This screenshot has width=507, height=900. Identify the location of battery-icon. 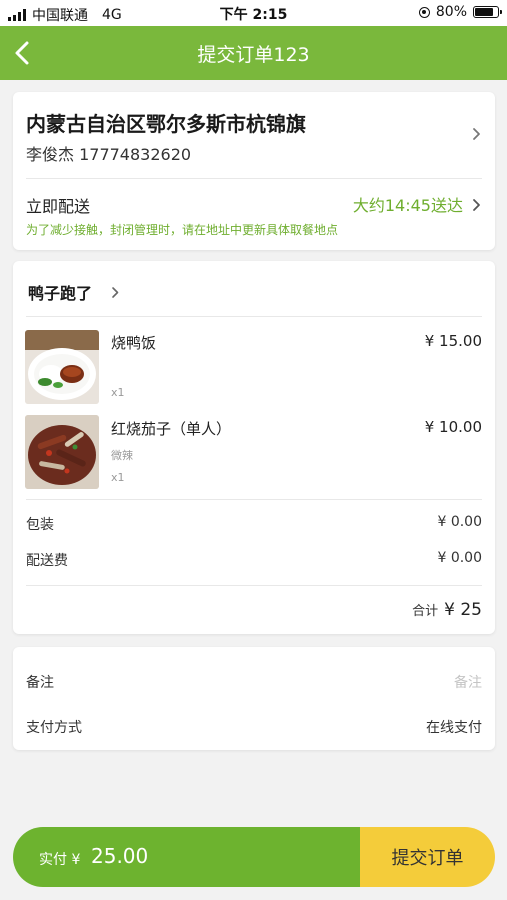
(487, 12).